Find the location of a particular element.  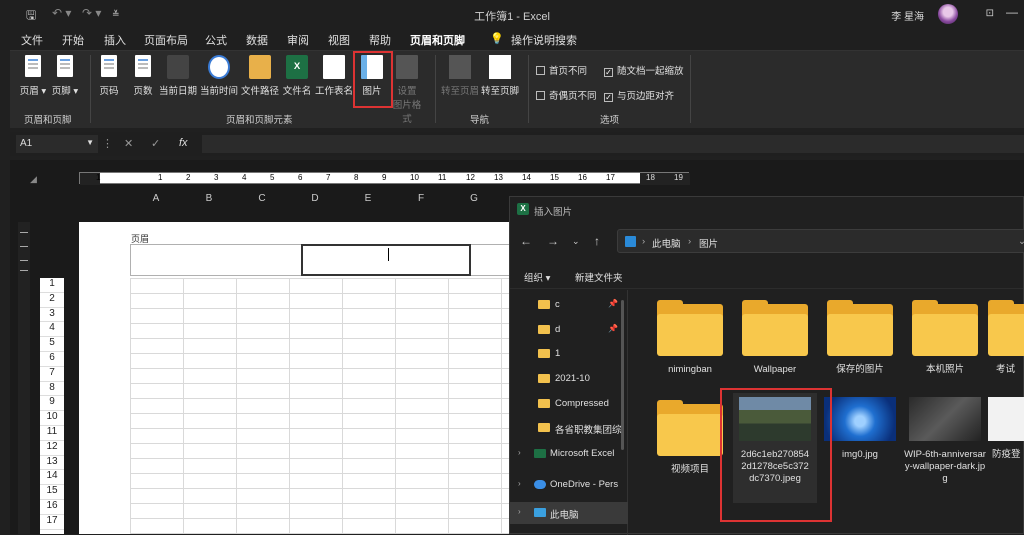

nav-item-onedrive: › OneDrive - Pers is located at coordinates (569, 485).